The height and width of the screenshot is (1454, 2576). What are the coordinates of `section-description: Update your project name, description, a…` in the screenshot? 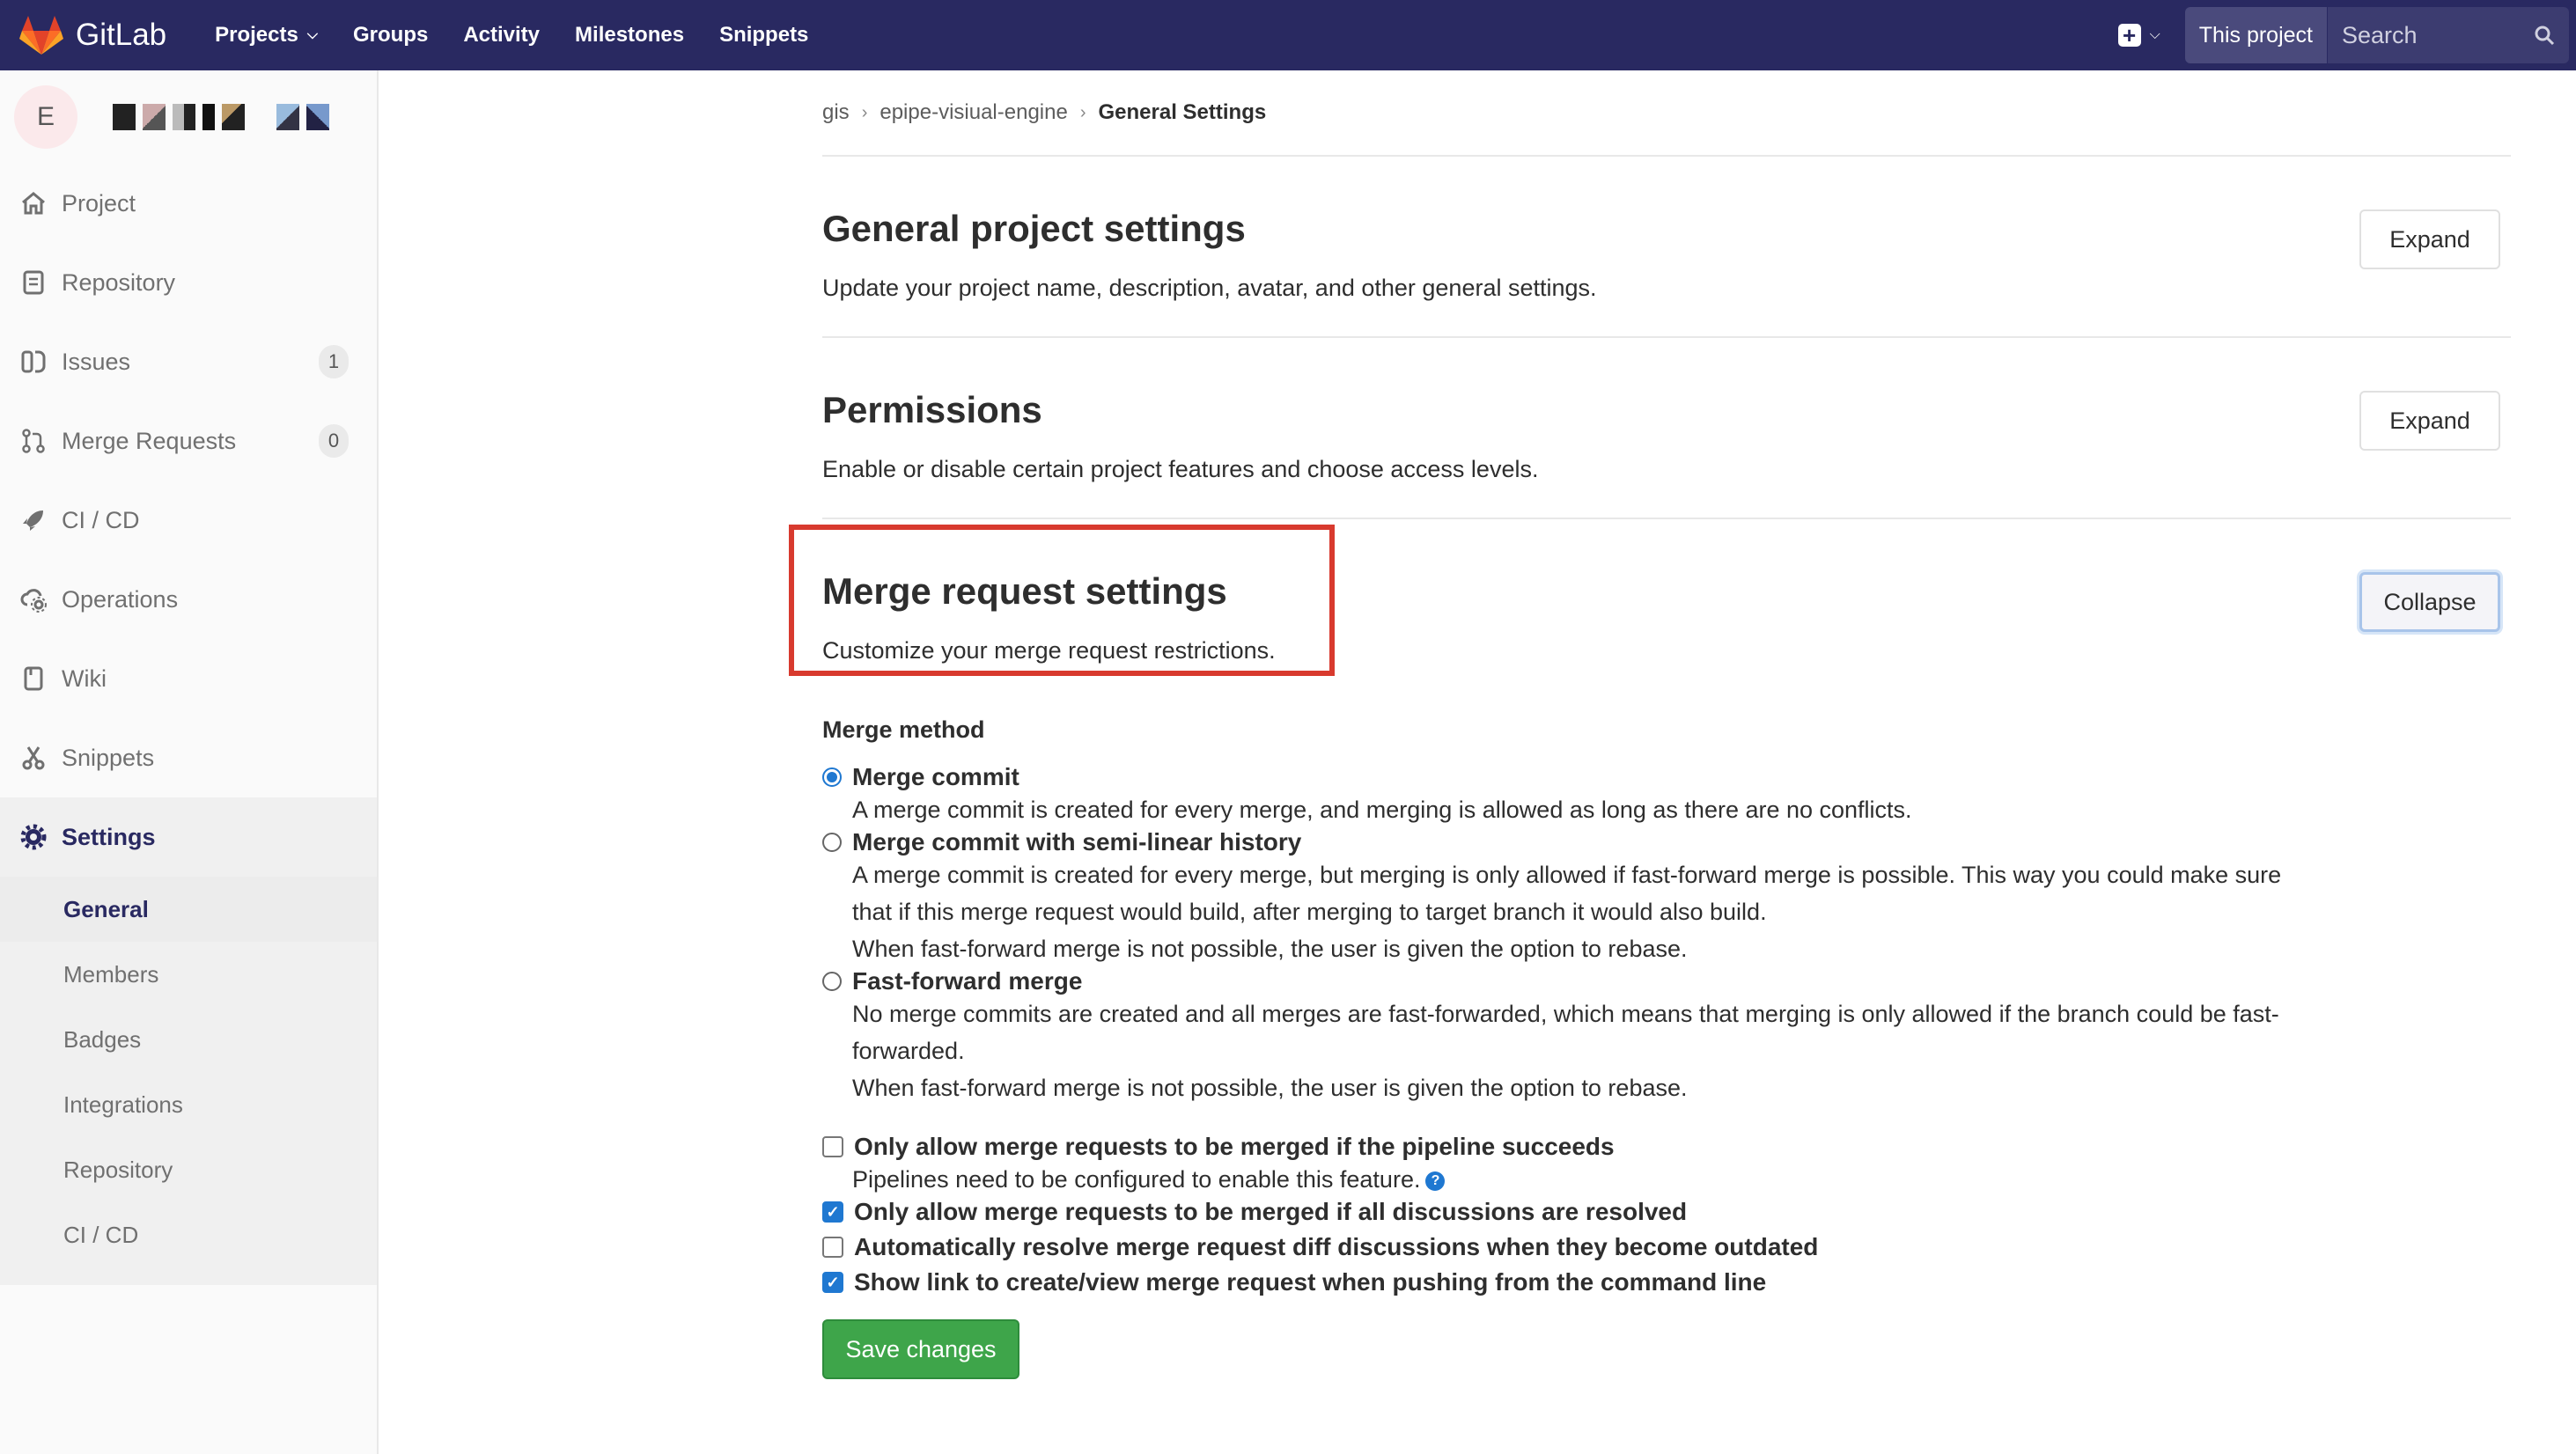 It's located at (1209, 288).